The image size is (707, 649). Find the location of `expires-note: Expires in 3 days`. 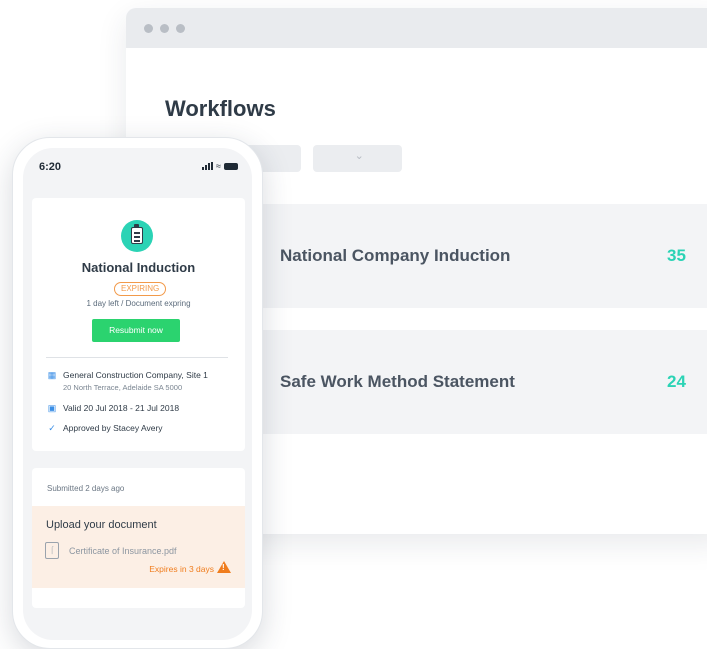

expires-note: Expires in 3 days is located at coordinates (181, 569).